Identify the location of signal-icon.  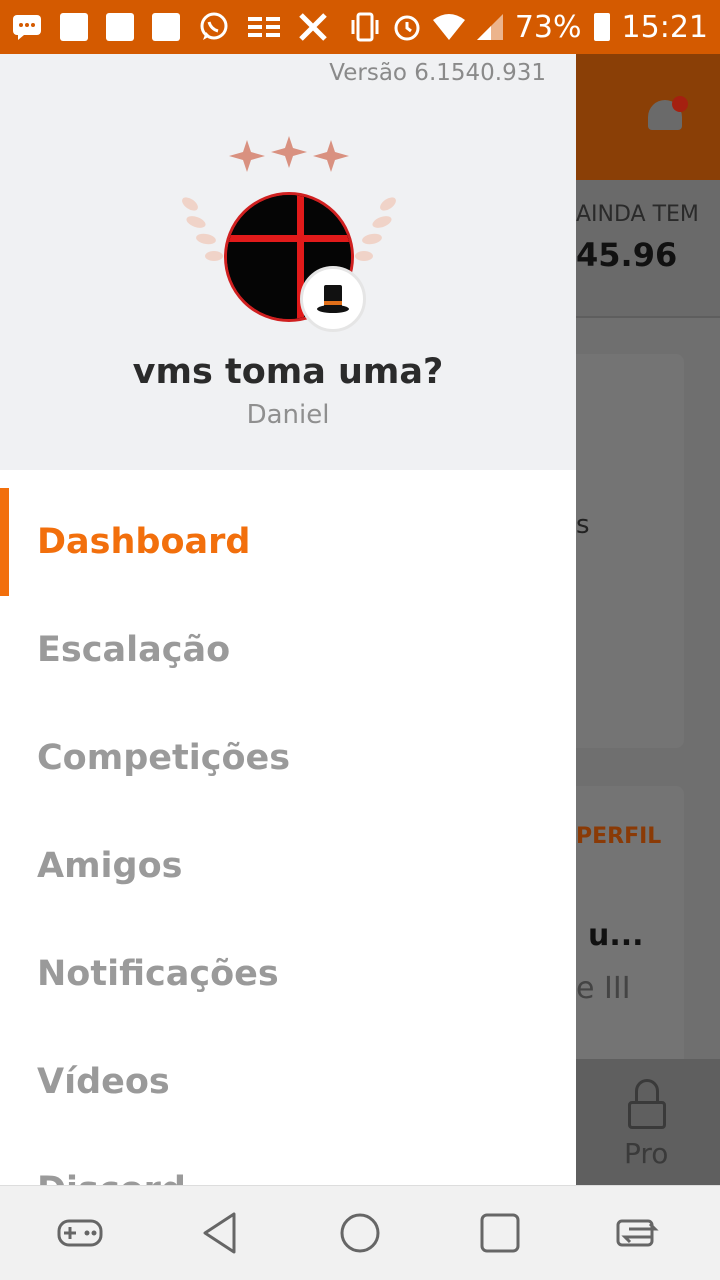
(489, 27).